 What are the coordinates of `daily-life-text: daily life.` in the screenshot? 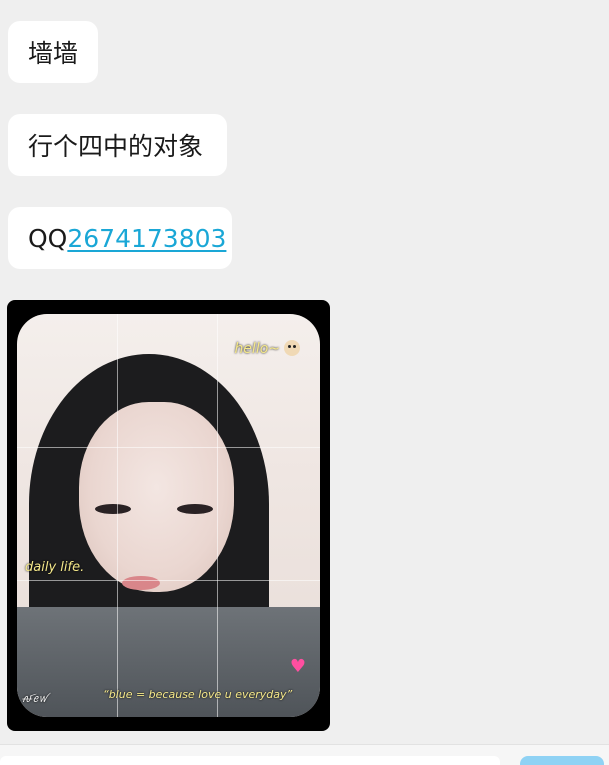 It's located at (55, 567).